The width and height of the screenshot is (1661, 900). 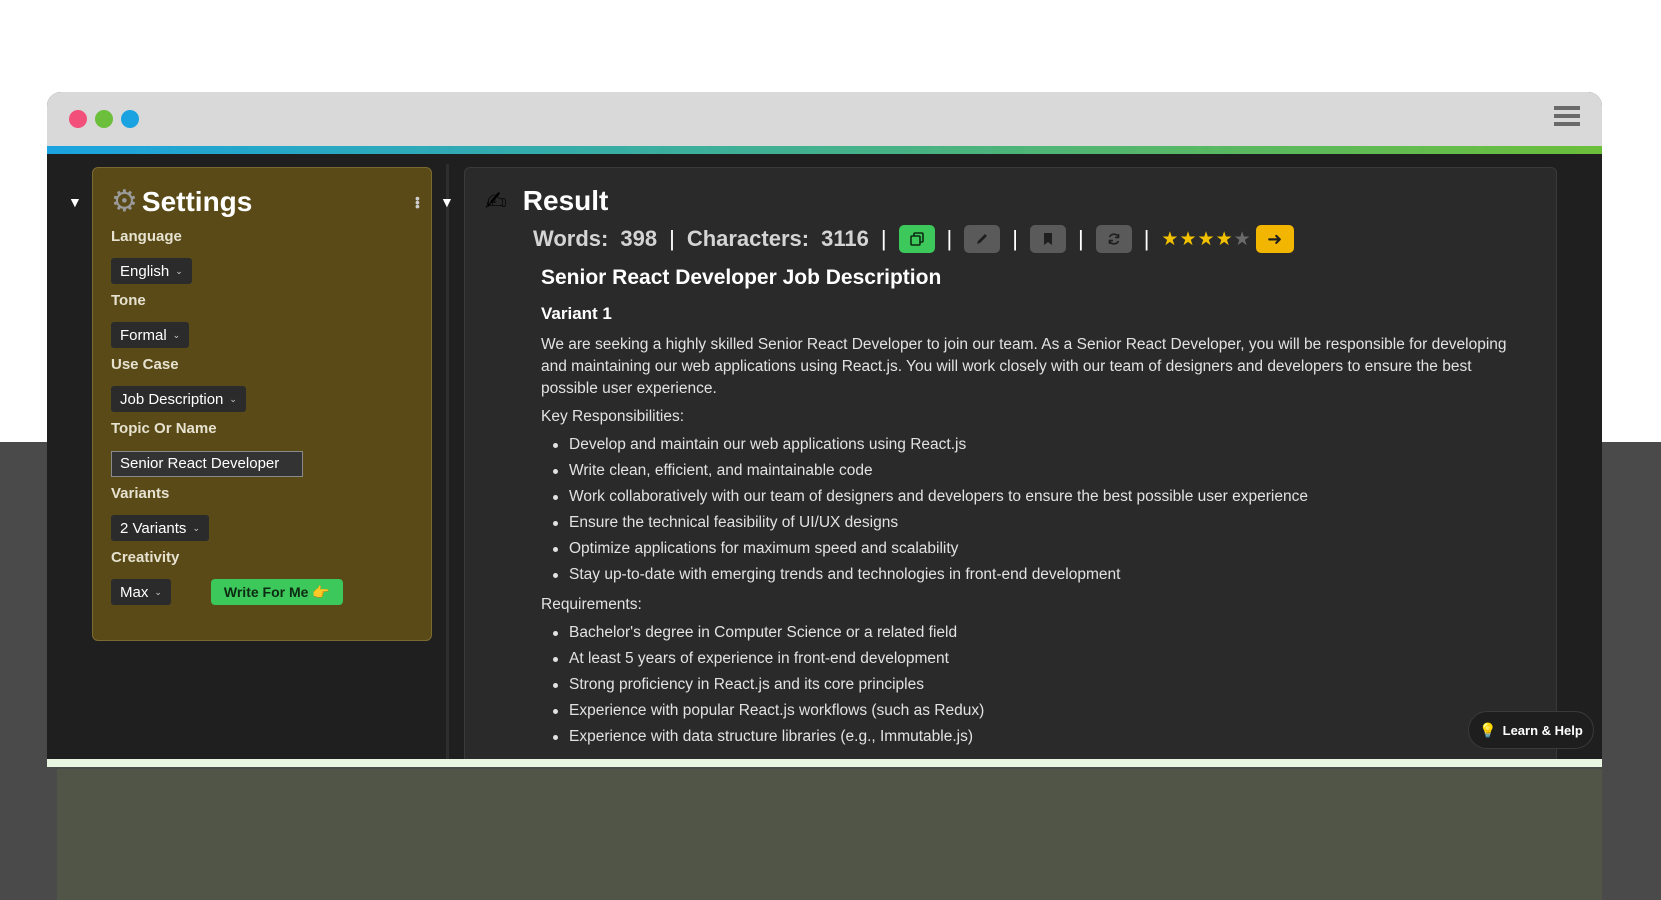 I want to click on tone-select: Formal ⌄, so click(x=150, y=335).